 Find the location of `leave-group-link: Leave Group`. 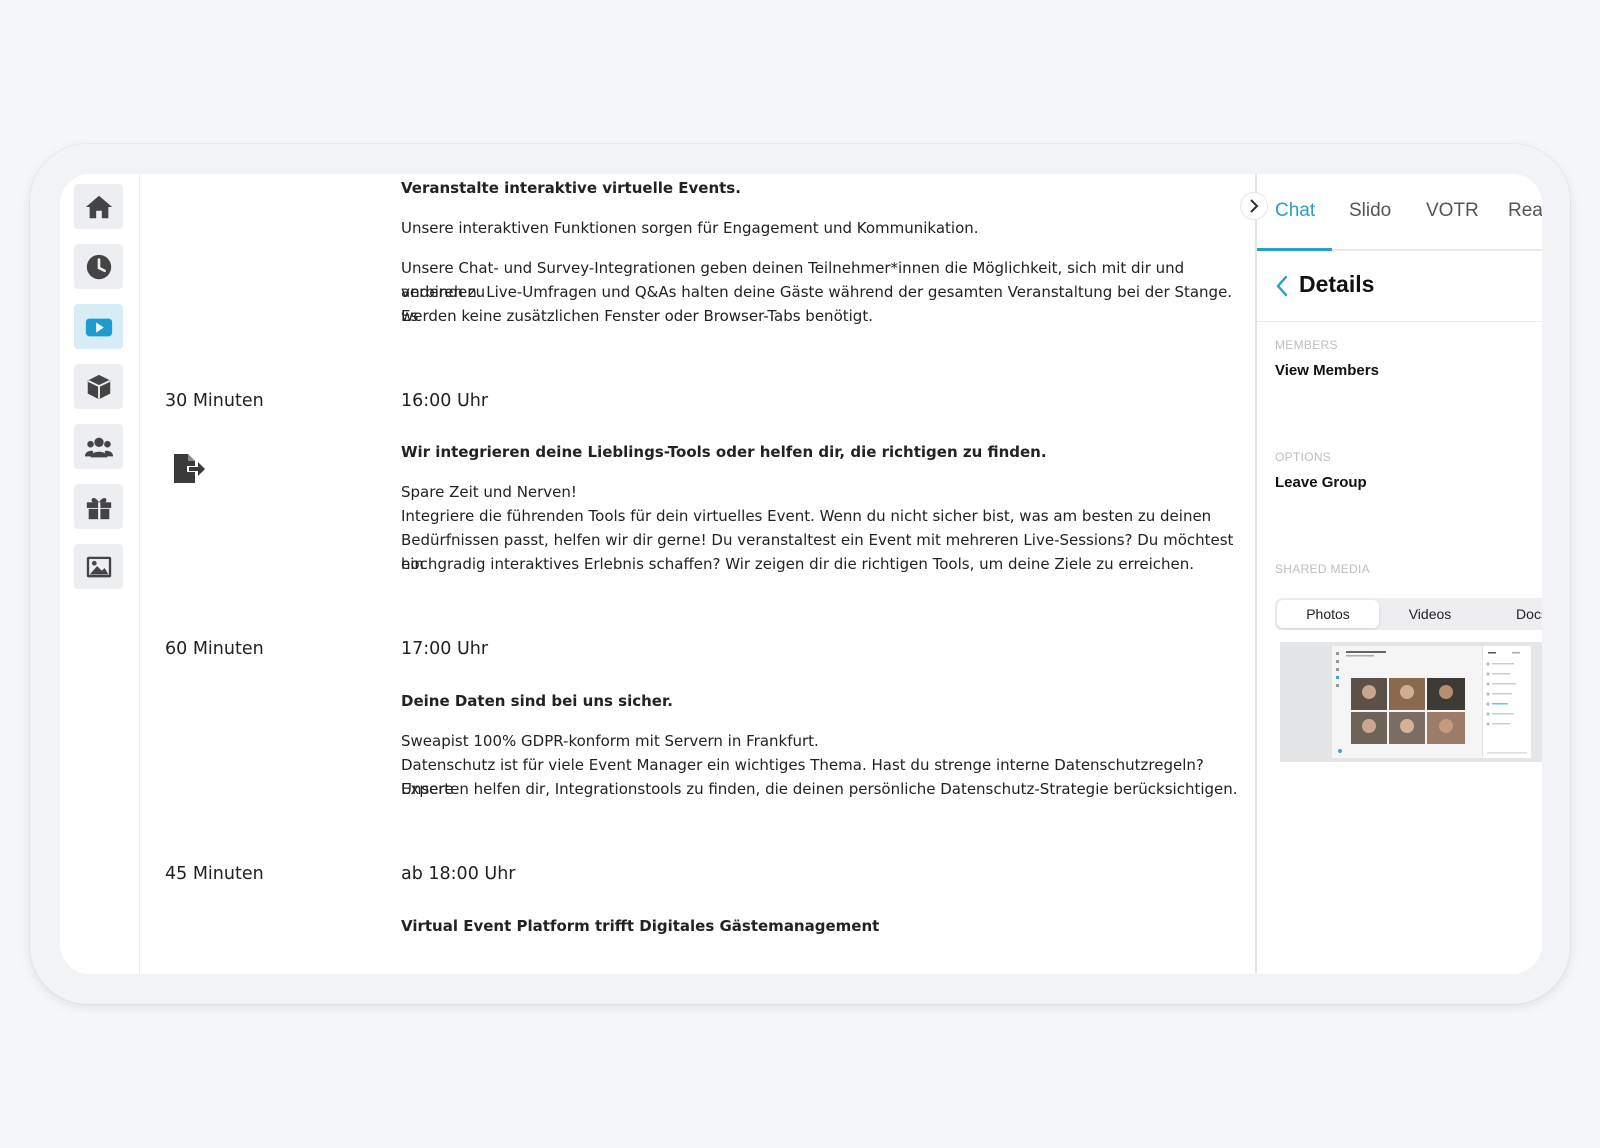

leave-group-link: Leave Group is located at coordinates (1321, 482).